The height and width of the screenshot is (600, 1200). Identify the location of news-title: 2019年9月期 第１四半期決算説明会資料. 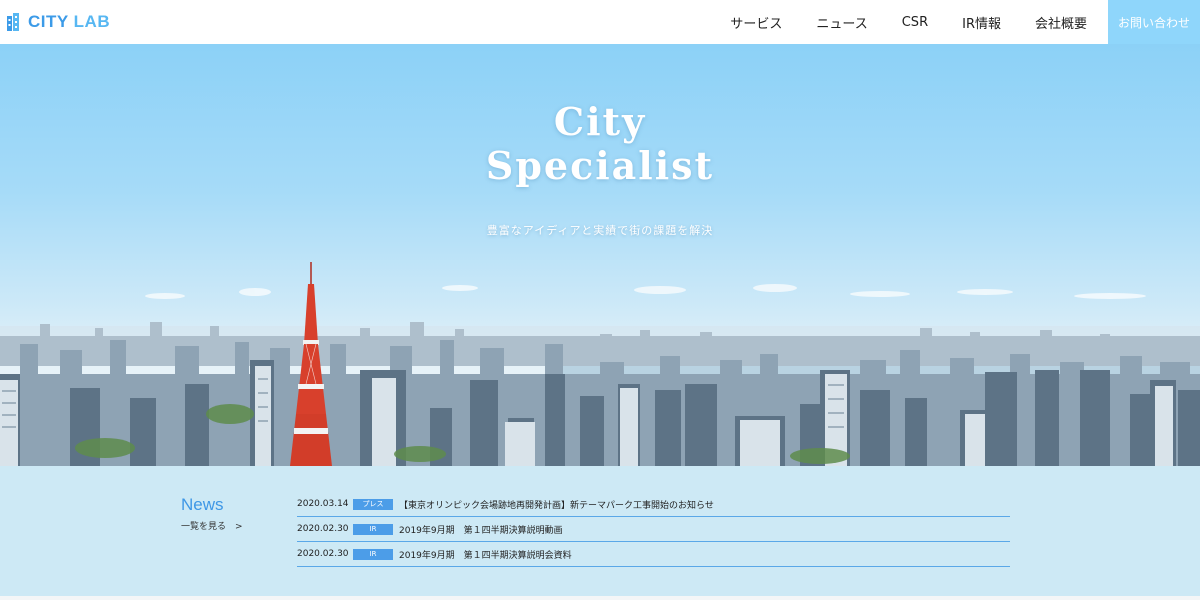
(485, 555).